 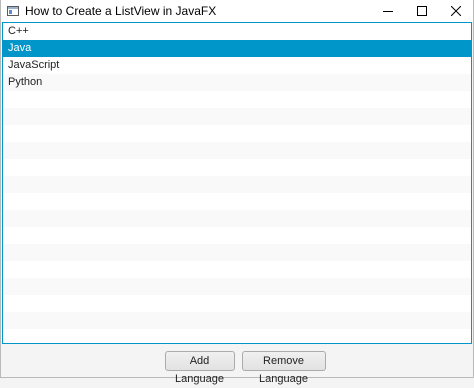 What do you see at coordinates (388, 11) in the screenshot?
I see `minimize-icon` at bounding box center [388, 11].